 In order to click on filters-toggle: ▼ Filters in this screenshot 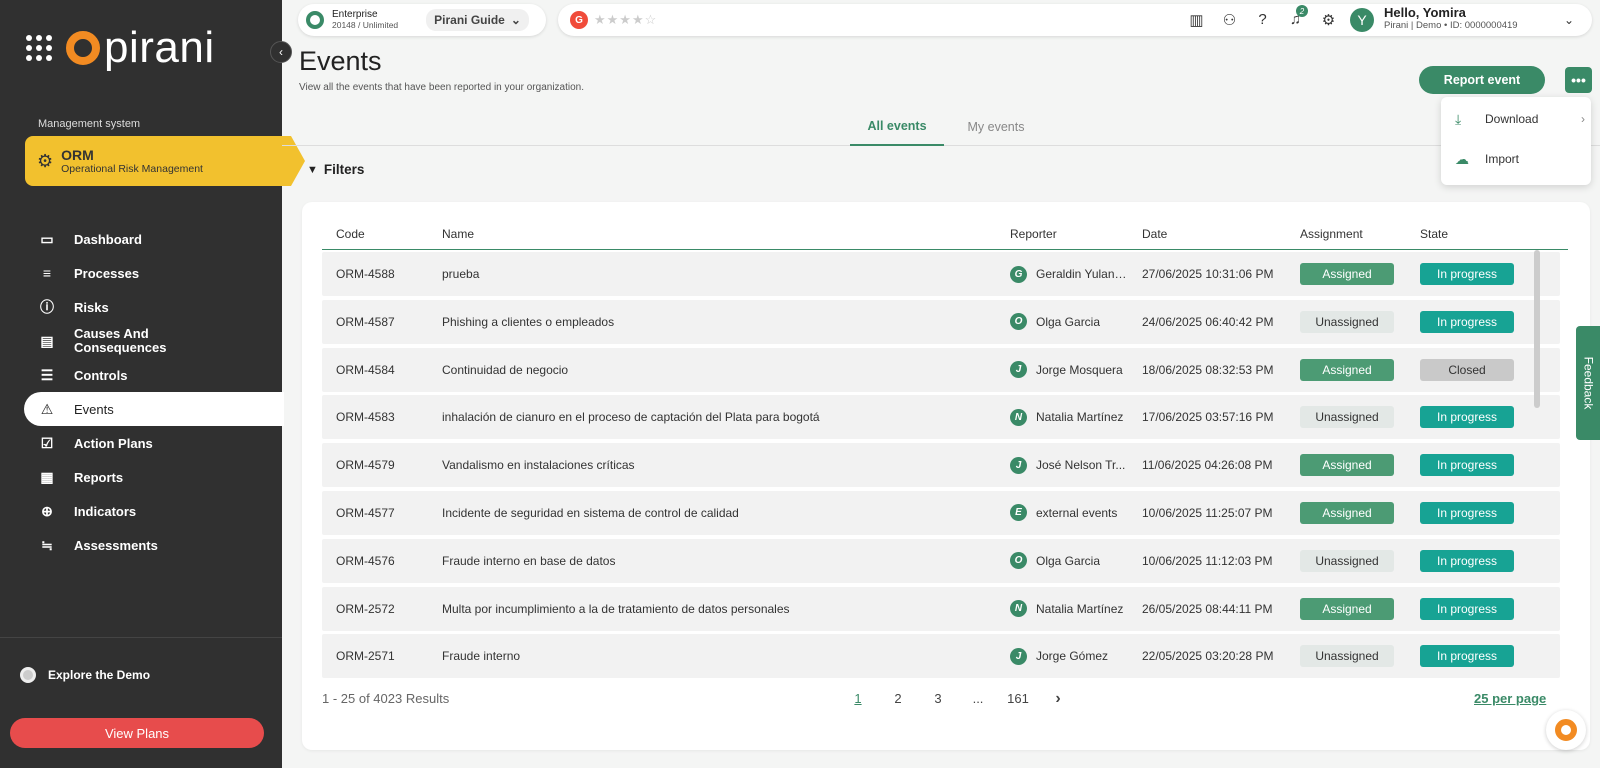, I will do `click(335, 169)`.